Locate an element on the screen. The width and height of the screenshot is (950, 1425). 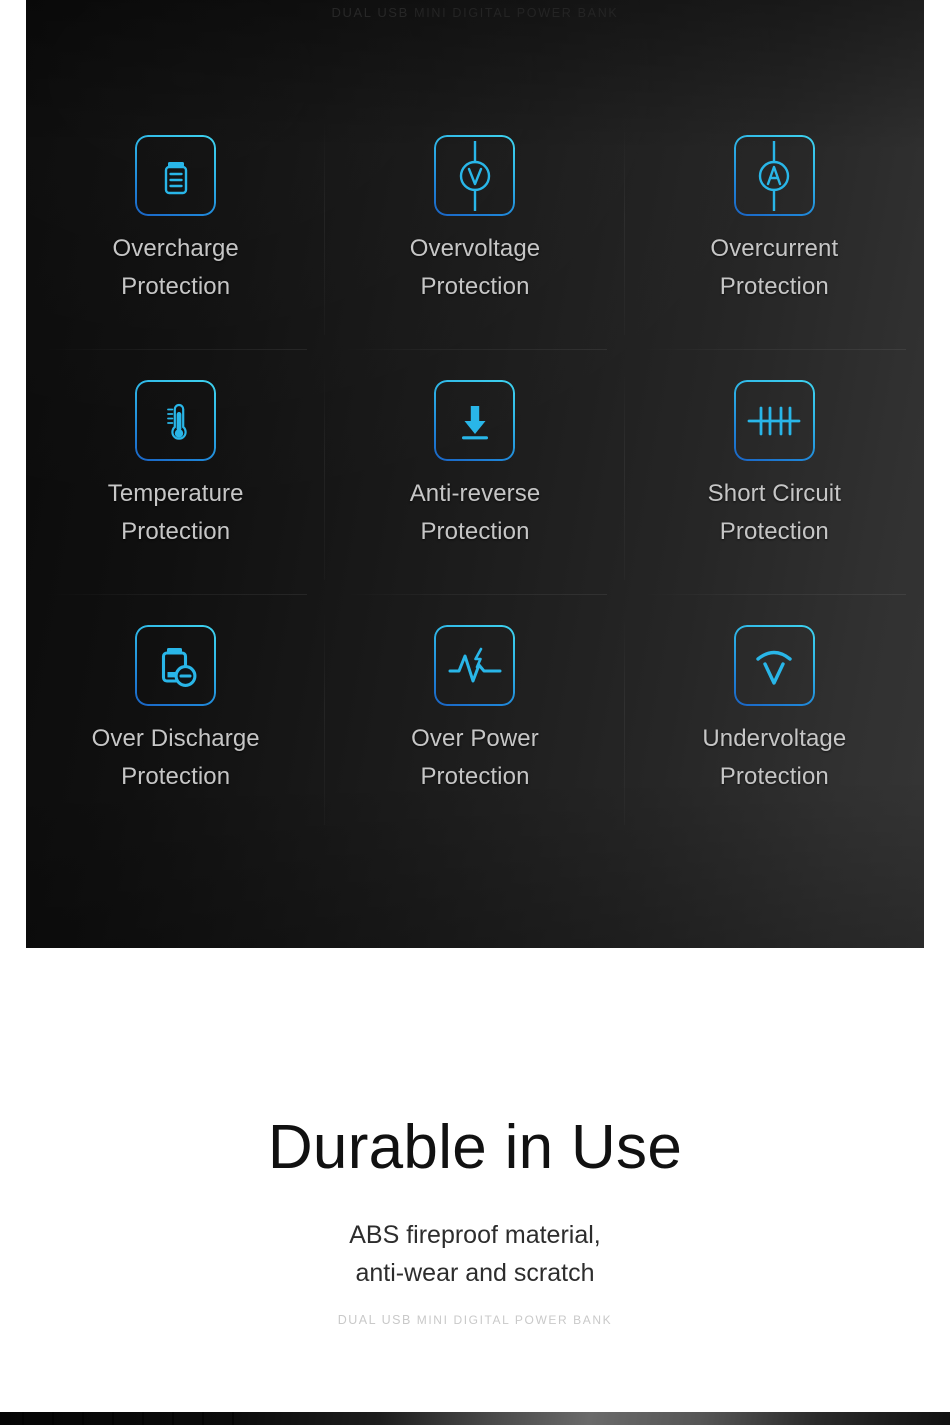
ammeter-icon is located at coordinates (774, 175).